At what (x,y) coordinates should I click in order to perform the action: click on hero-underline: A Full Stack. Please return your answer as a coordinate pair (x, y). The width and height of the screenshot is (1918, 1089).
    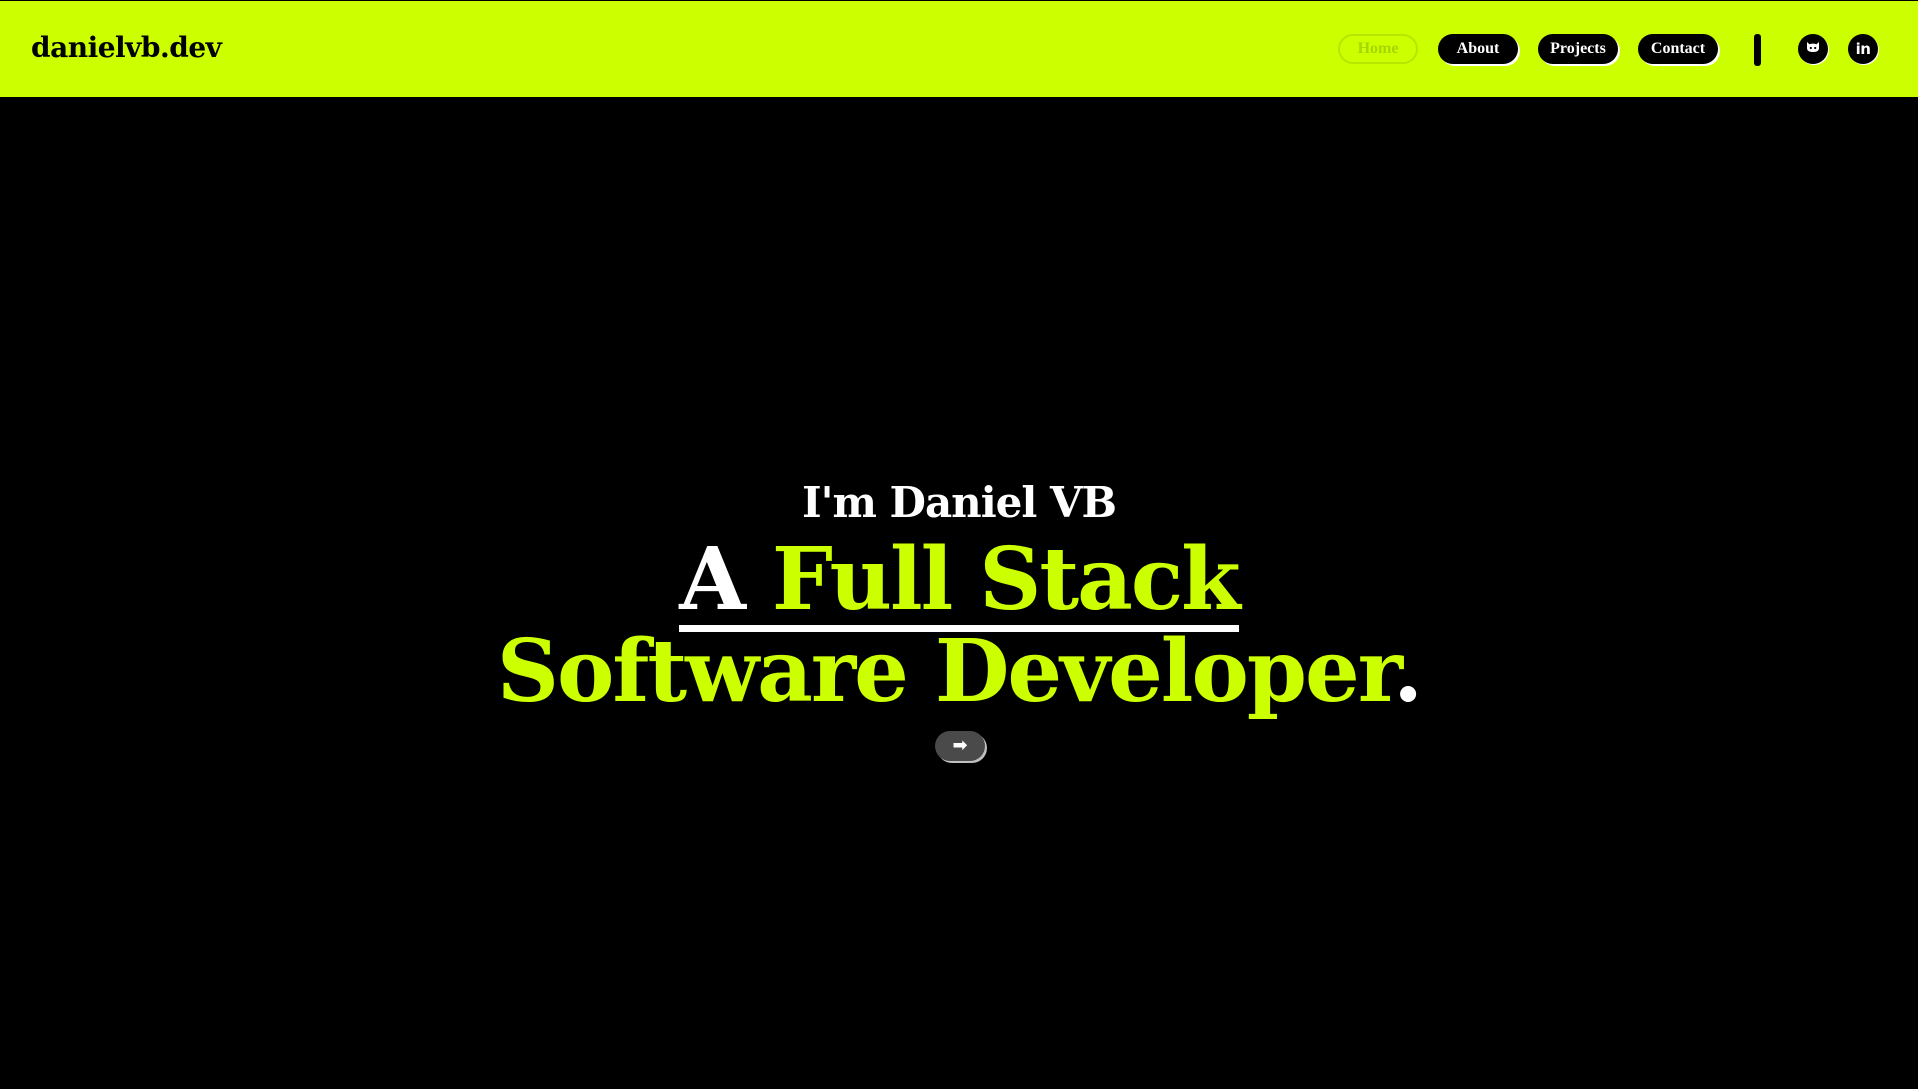
    Looking at the image, I should click on (960, 584).